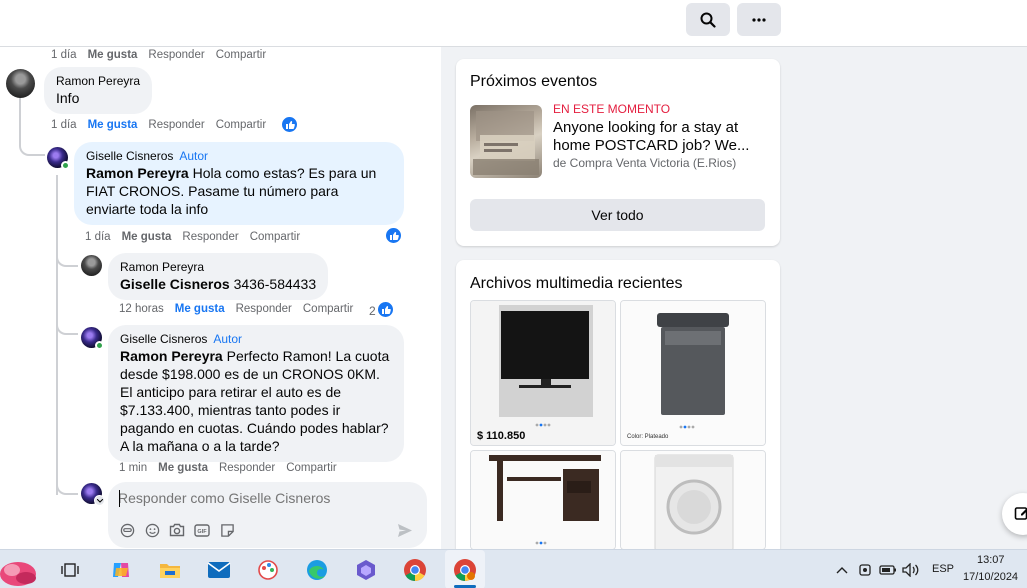 This screenshot has width=1027, height=588. What do you see at coordinates (465, 570) in the screenshot?
I see `chrome-profile-icon` at bounding box center [465, 570].